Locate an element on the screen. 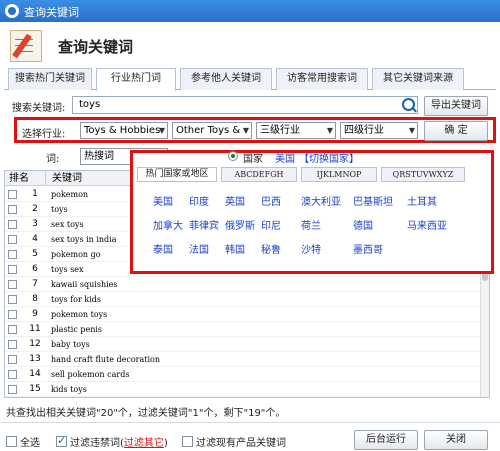 The height and width of the screenshot is (451, 500). words-label: 词: is located at coordinates (53, 159).